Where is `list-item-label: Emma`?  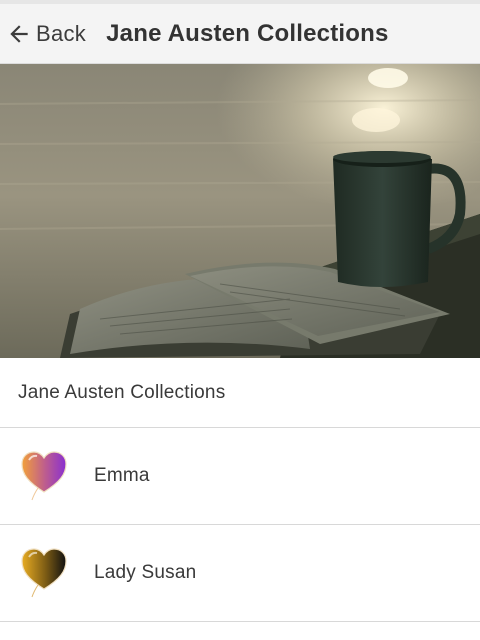
list-item-label: Emma is located at coordinates (122, 475).